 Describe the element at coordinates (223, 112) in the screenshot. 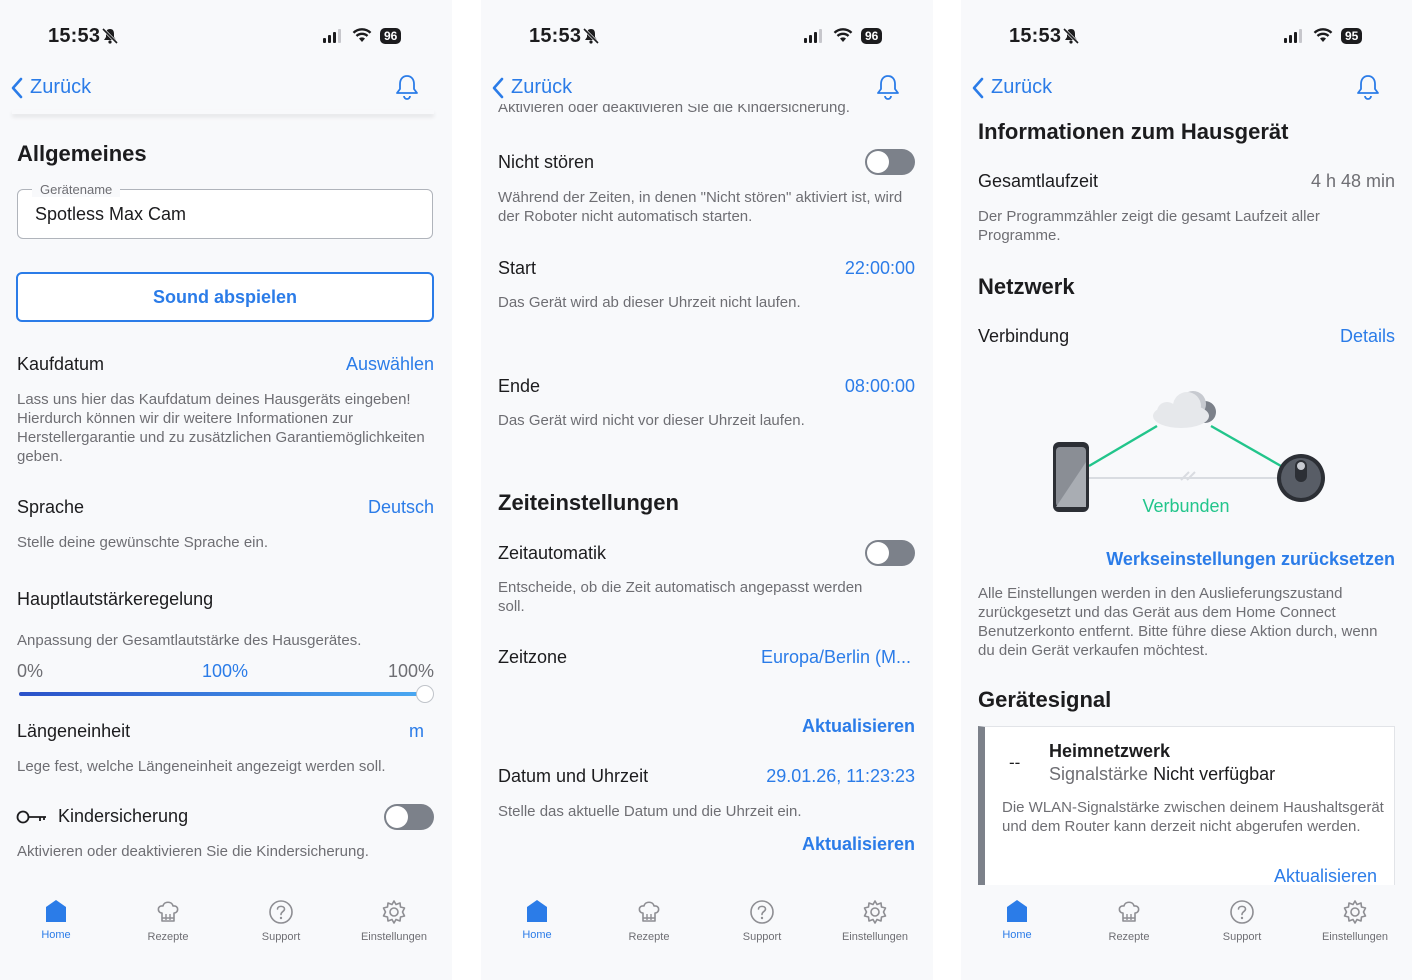

I see `nav-divider` at that location.